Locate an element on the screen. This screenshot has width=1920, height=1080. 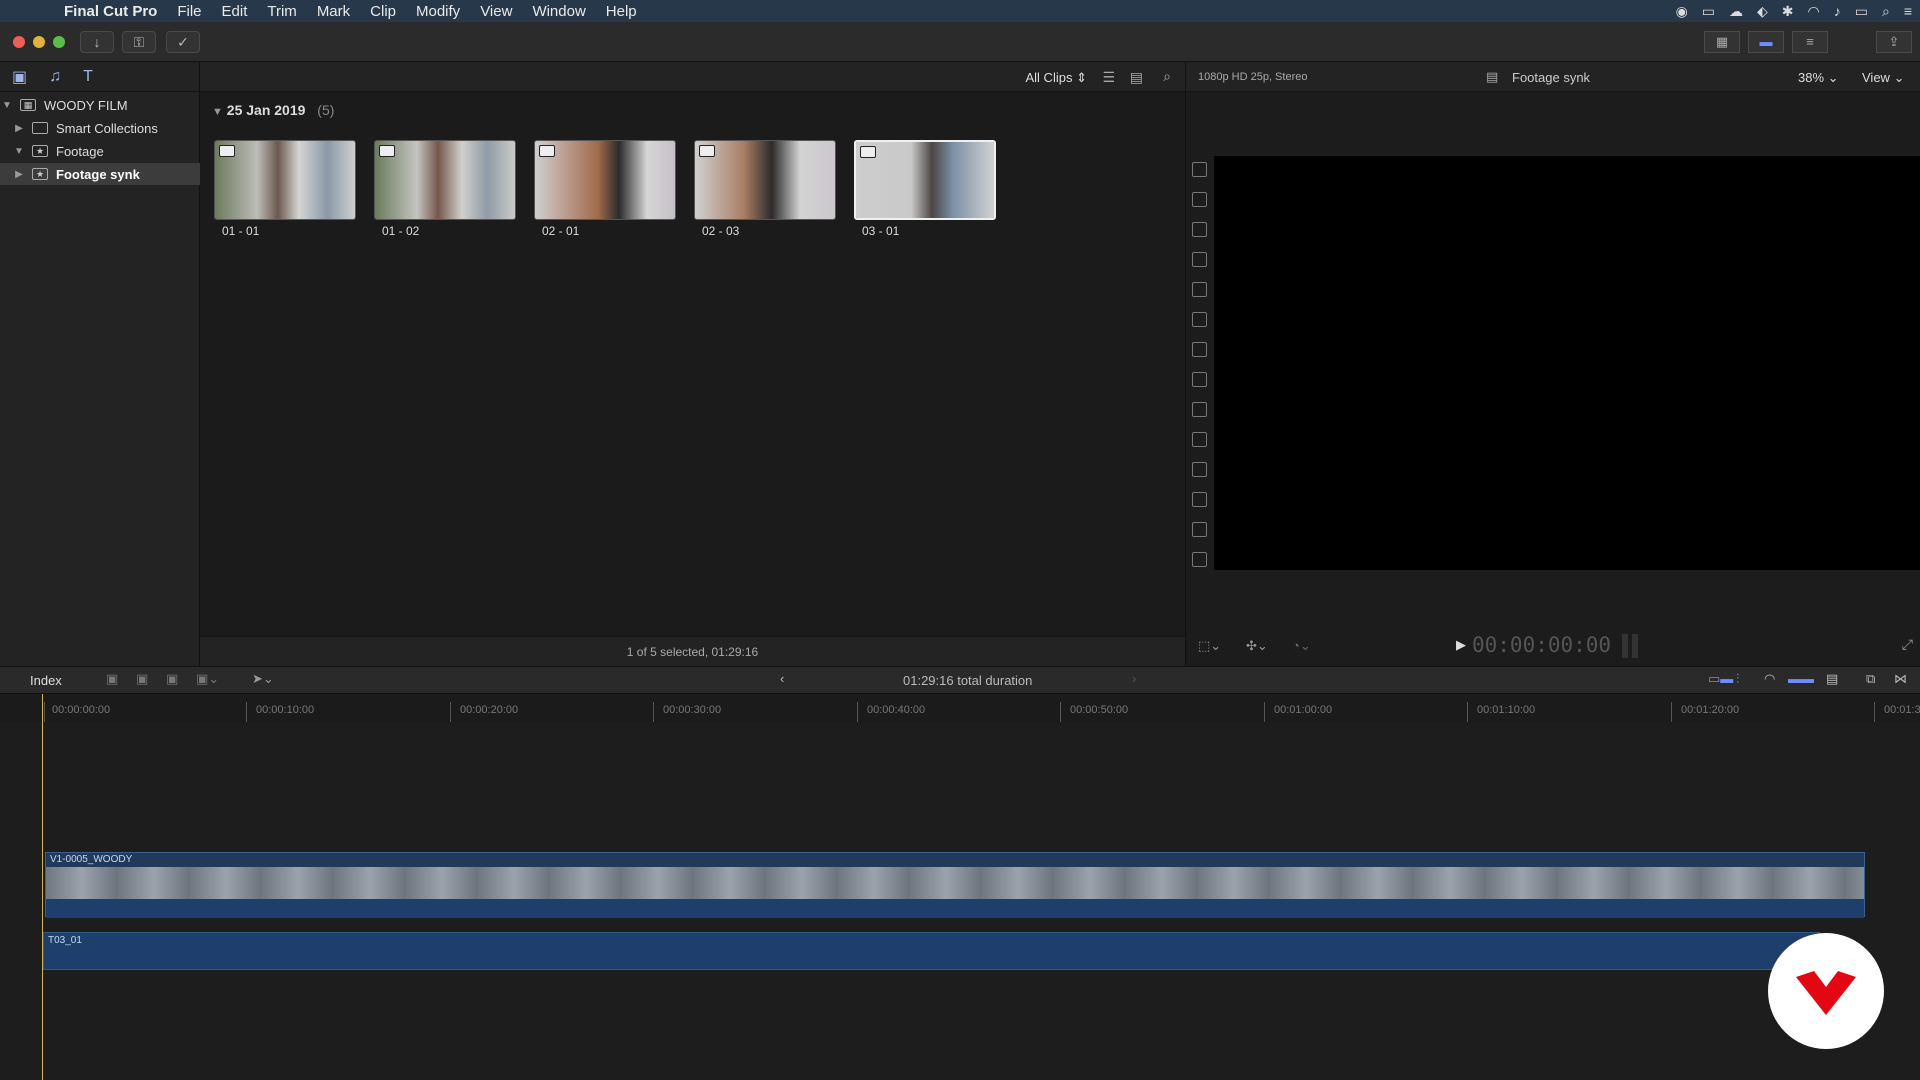
sidebar-item-footage-synk: ▶ ★ Footage synk is located at coordinates (100, 174).